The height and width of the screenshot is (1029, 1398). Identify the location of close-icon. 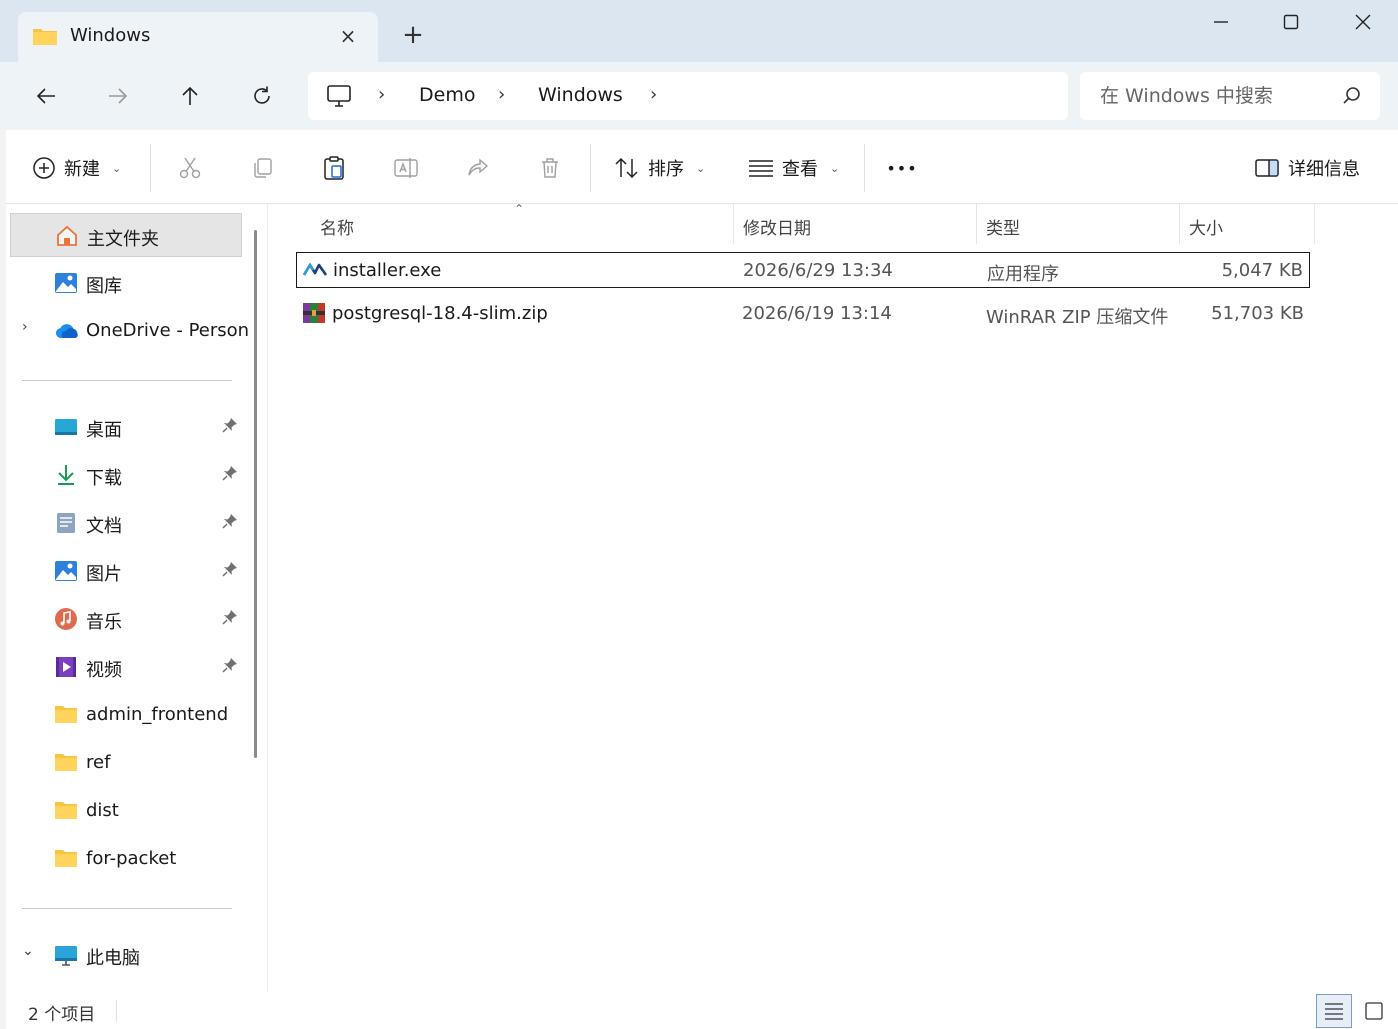
(1363, 22).